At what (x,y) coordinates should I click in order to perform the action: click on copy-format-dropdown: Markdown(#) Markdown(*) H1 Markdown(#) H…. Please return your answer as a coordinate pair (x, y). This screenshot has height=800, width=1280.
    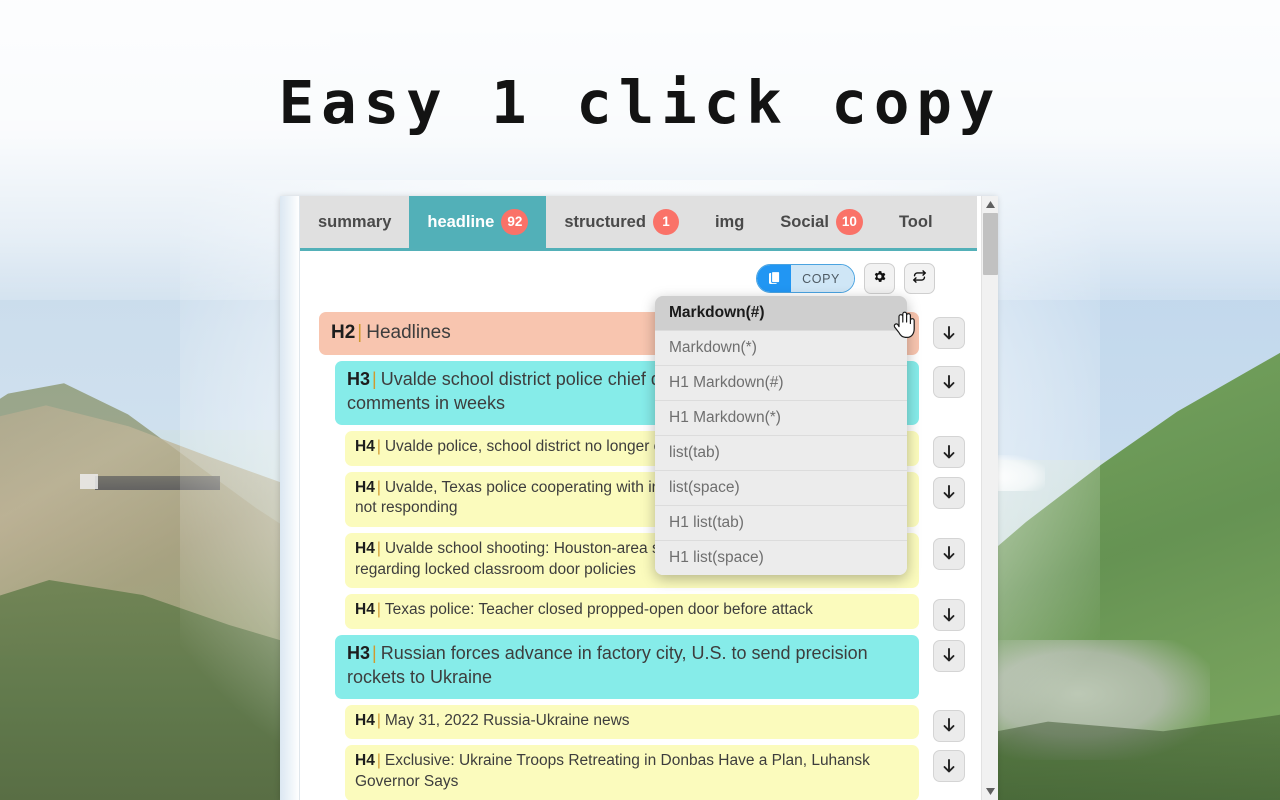
    Looking at the image, I should click on (781, 435).